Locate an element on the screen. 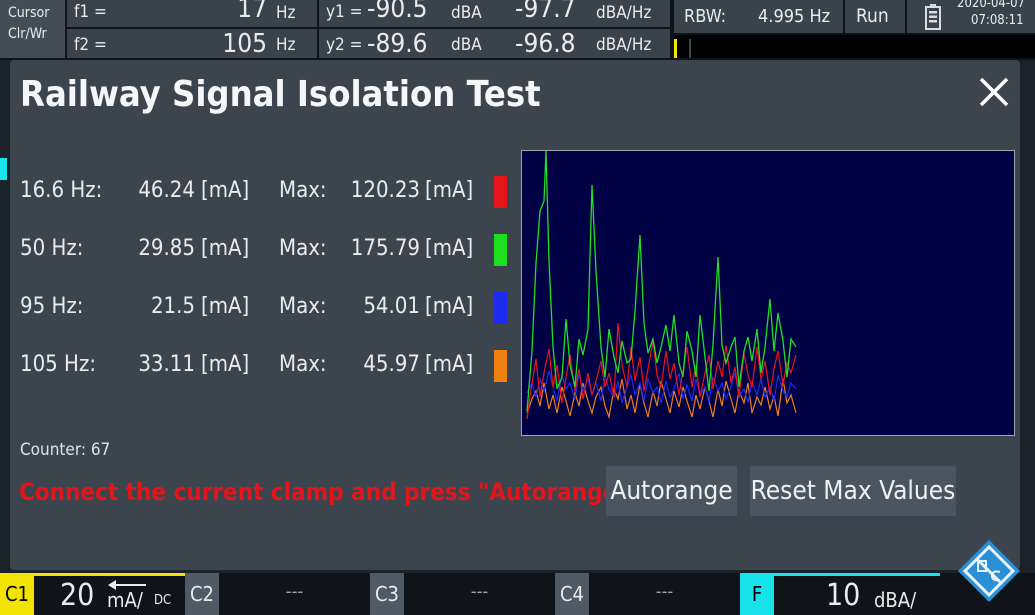 The height and width of the screenshot is (615, 1035). y2-density-unit: dBA/Hz is located at coordinates (624, 45).